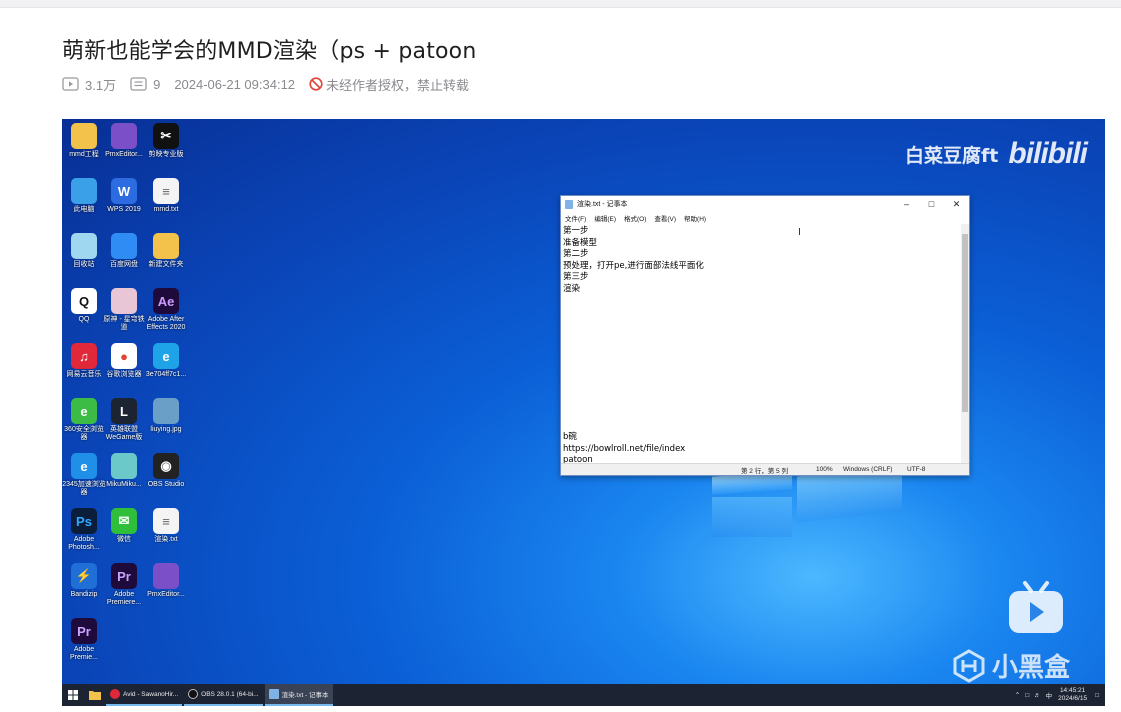 The image size is (1121, 712). Describe the element at coordinates (89, 84) in the screenshot. I see `views-stat: 3.1万` at that location.